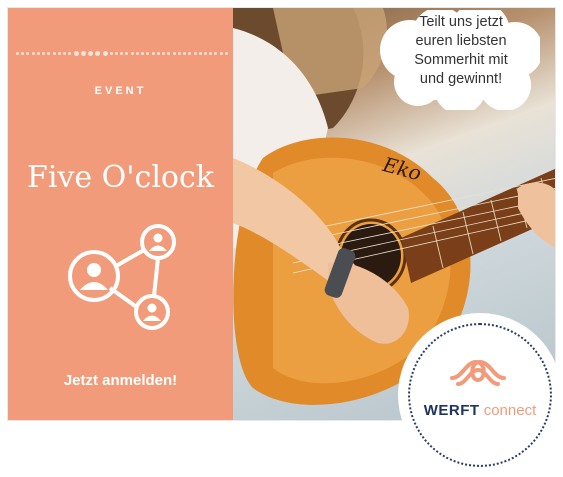 The height and width of the screenshot is (477, 563). What do you see at coordinates (122, 277) in the screenshot?
I see `user-network-icon` at bounding box center [122, 277].